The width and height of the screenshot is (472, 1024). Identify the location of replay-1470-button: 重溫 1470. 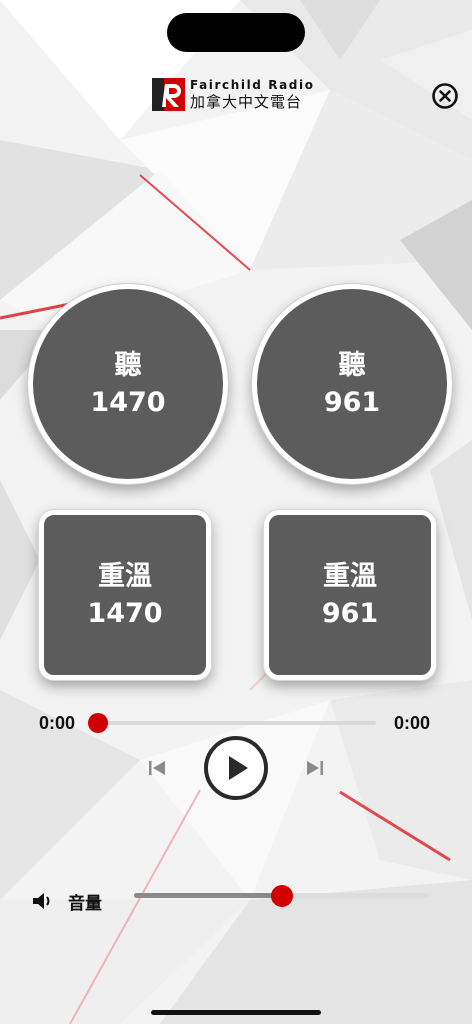
(125, 595).